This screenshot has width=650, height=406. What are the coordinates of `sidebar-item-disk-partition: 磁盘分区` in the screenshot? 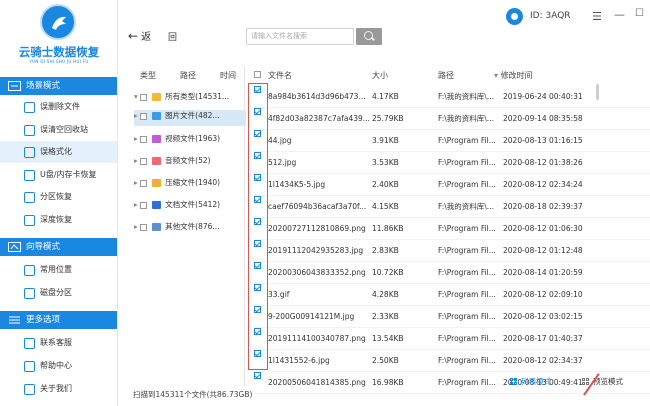 It's located at (58, 293).